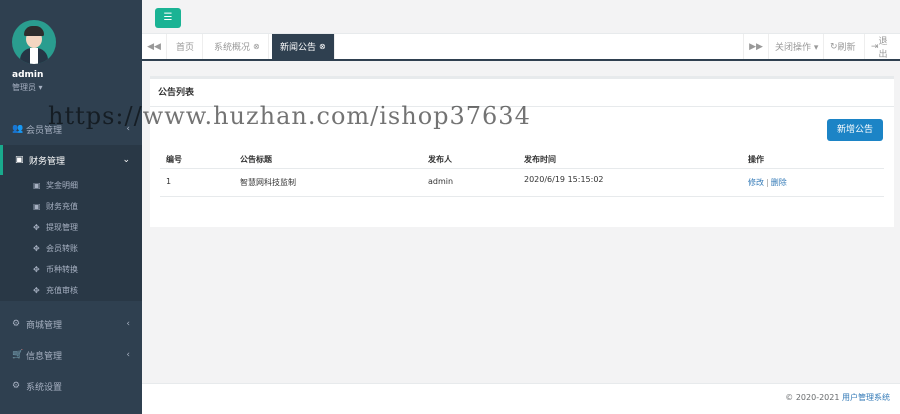 Image resolution: width=900 pixels, height=414 pixels. I want to click on user-profile: admin 管理员 ▾, so click(71, 55).